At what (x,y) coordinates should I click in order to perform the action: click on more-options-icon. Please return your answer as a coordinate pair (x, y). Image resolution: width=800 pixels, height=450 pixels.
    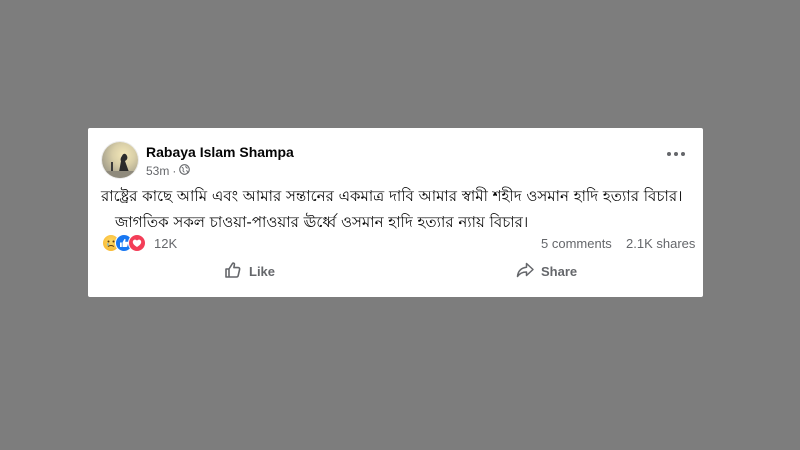
    Looking at the image, I should click on (676, 154).